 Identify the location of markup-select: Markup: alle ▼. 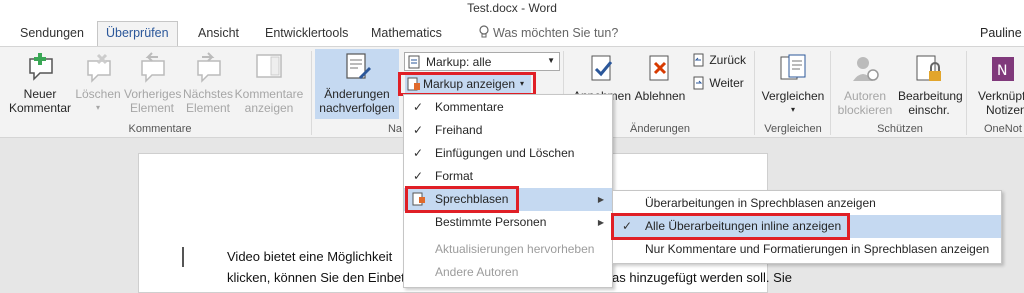
(482, 61).